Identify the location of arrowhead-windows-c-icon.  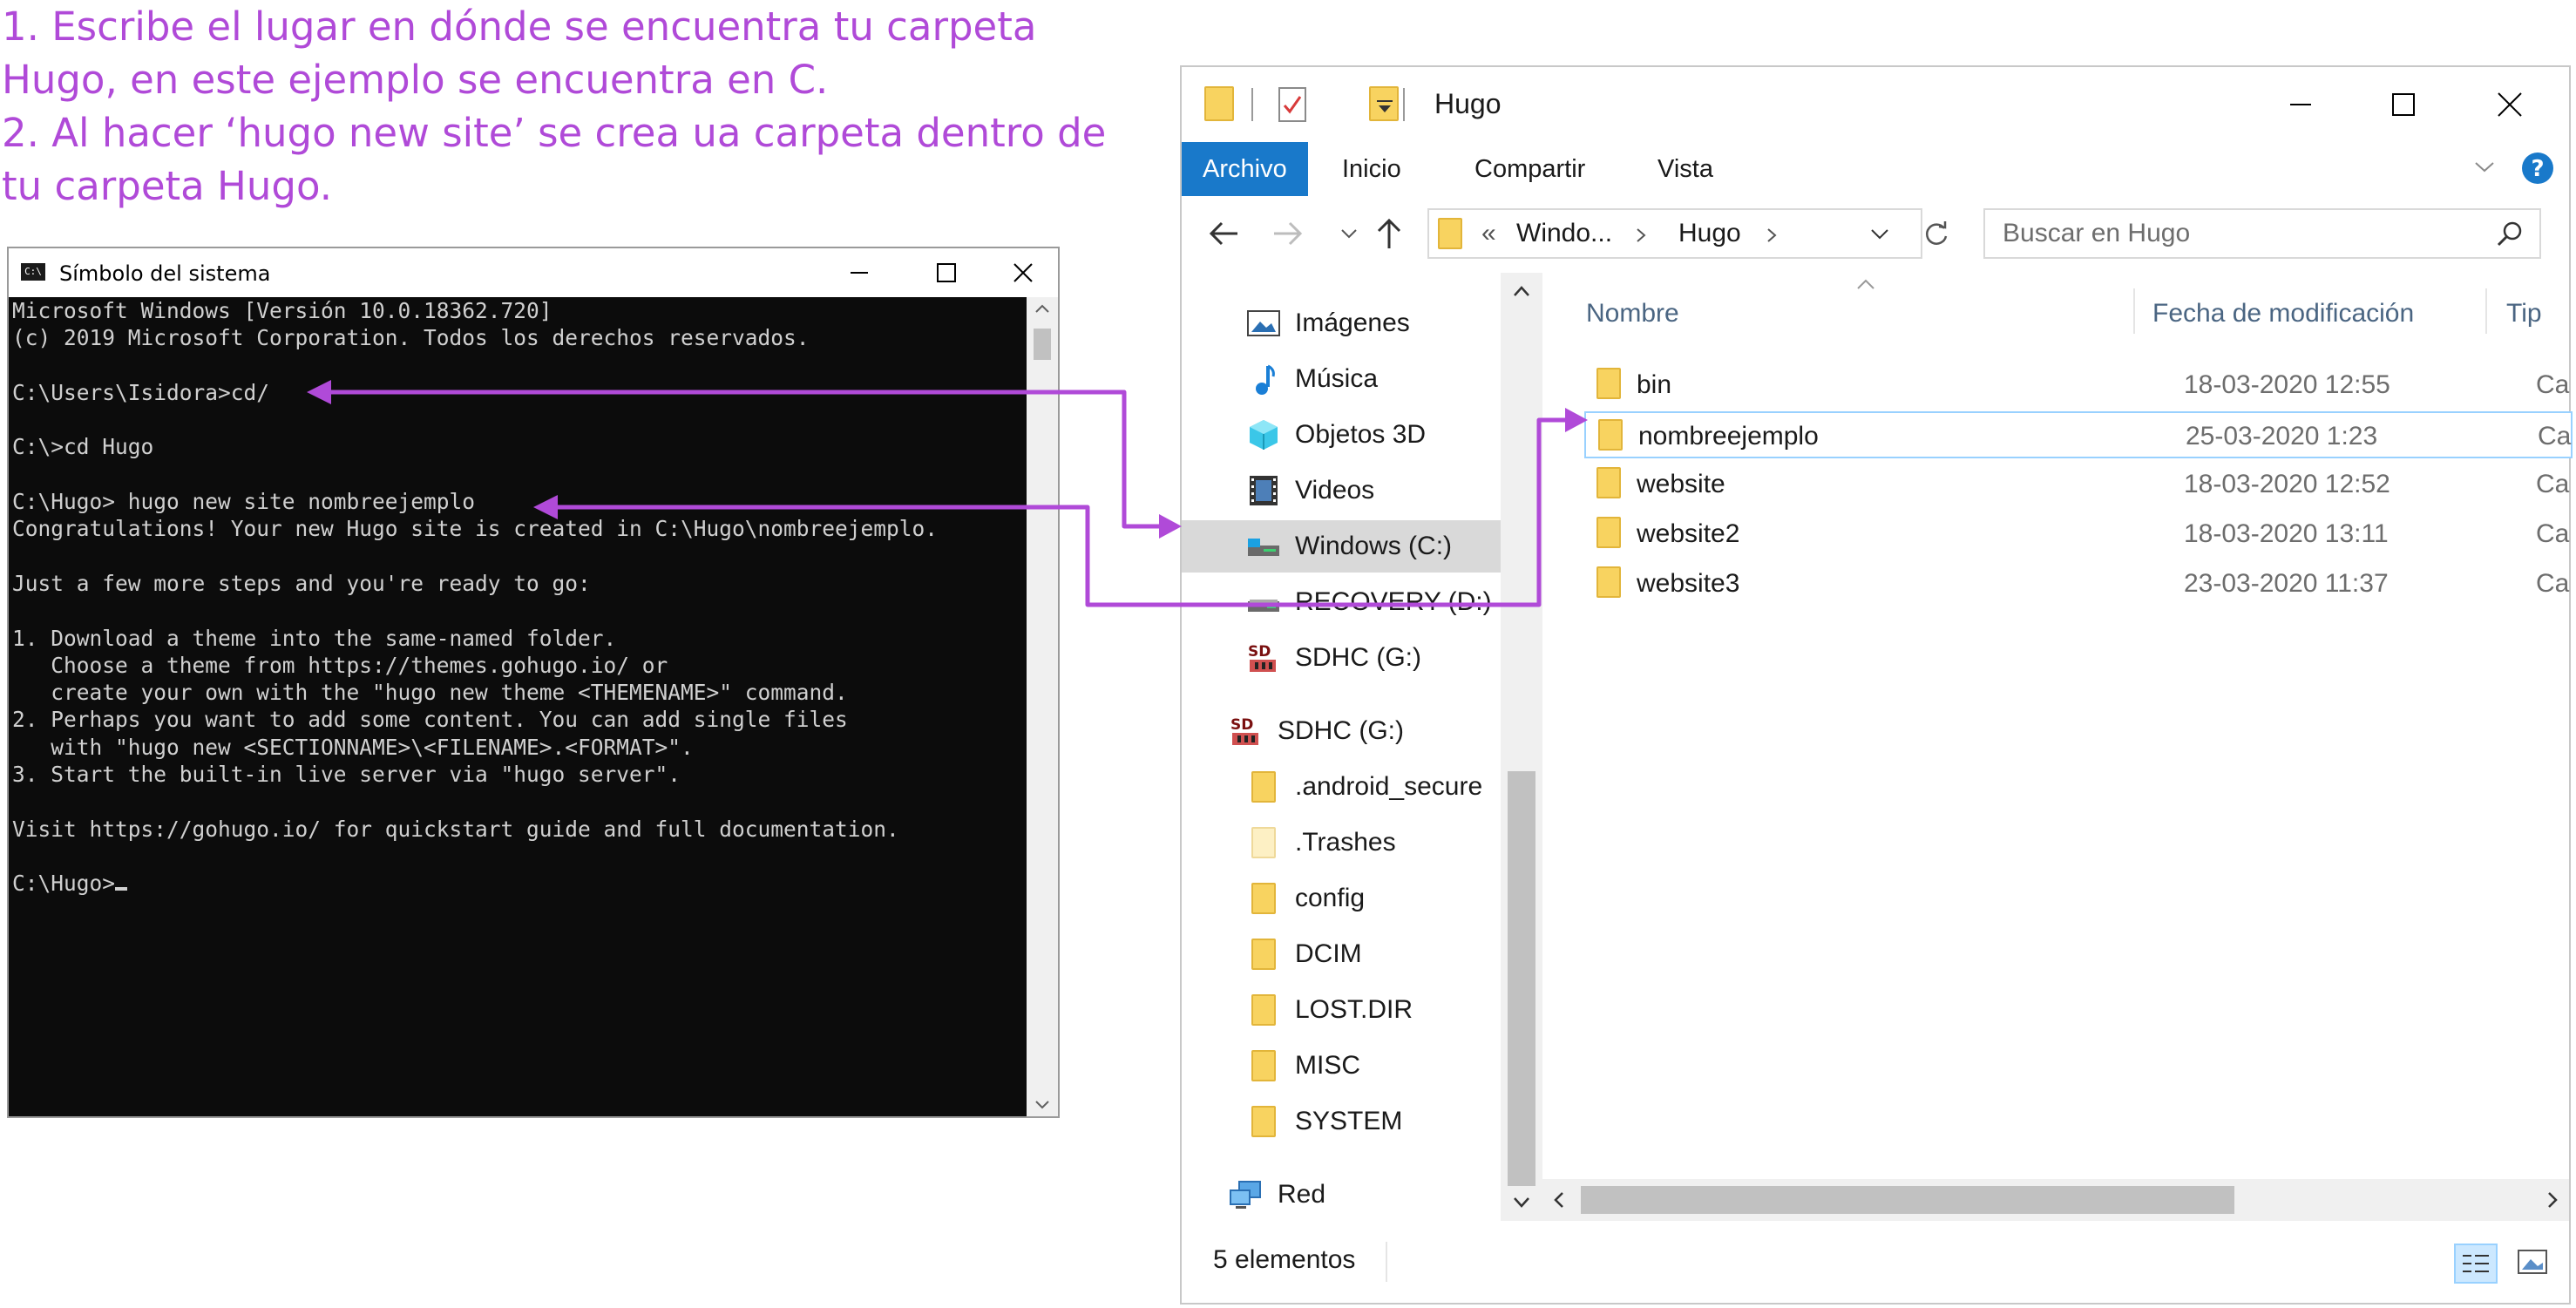
(1171, 526).